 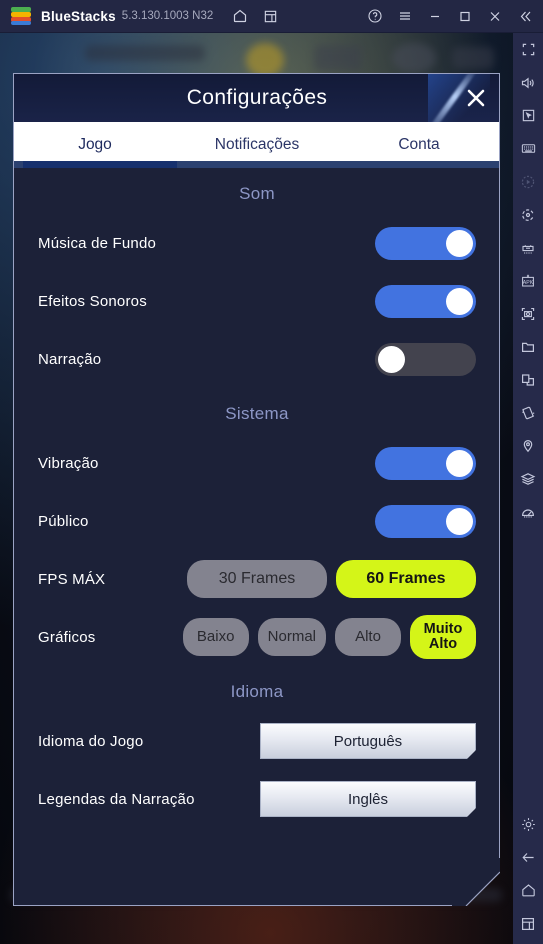 I want to click on fullscreen-icon, so click(x=528, y=49).